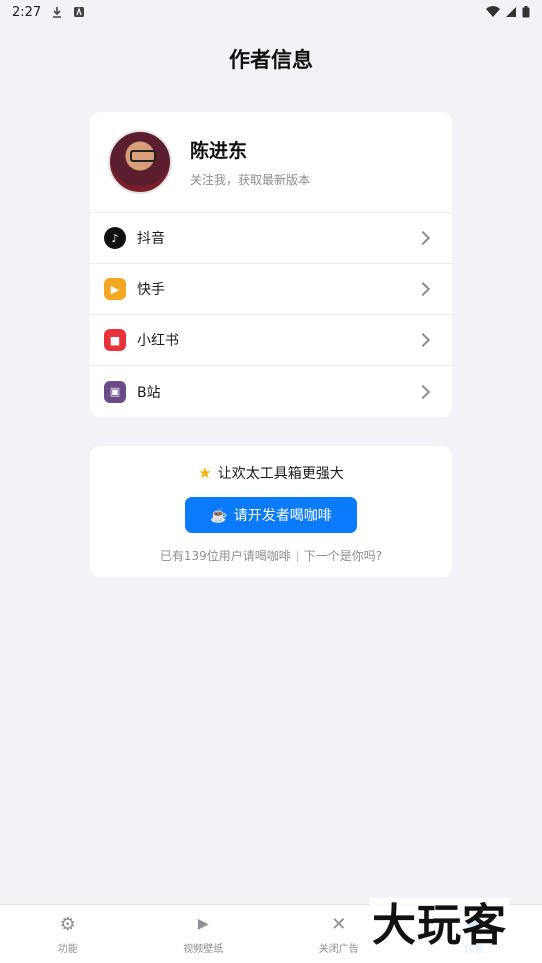 The image size is (542, 963). Describe the element at coordinates (115, 391) in the screenshot. I see `bilibili-icon: ▣` at that location.